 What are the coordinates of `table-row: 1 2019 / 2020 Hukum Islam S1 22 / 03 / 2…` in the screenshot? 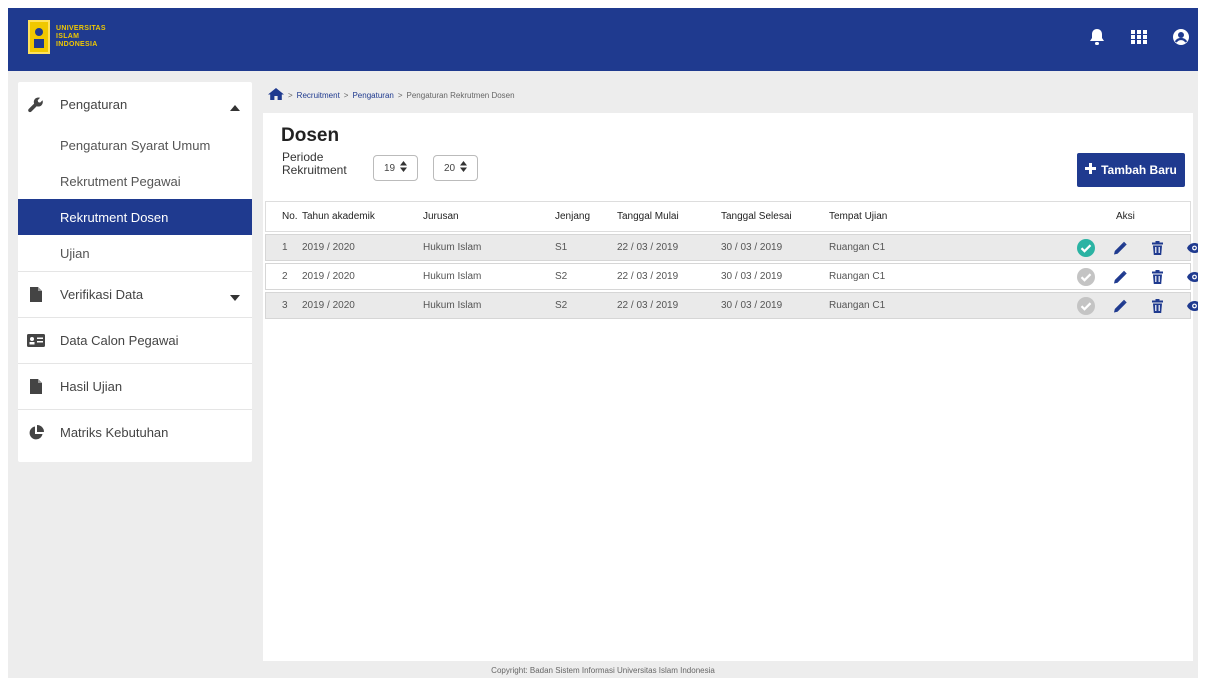 It's located at (731, 247).